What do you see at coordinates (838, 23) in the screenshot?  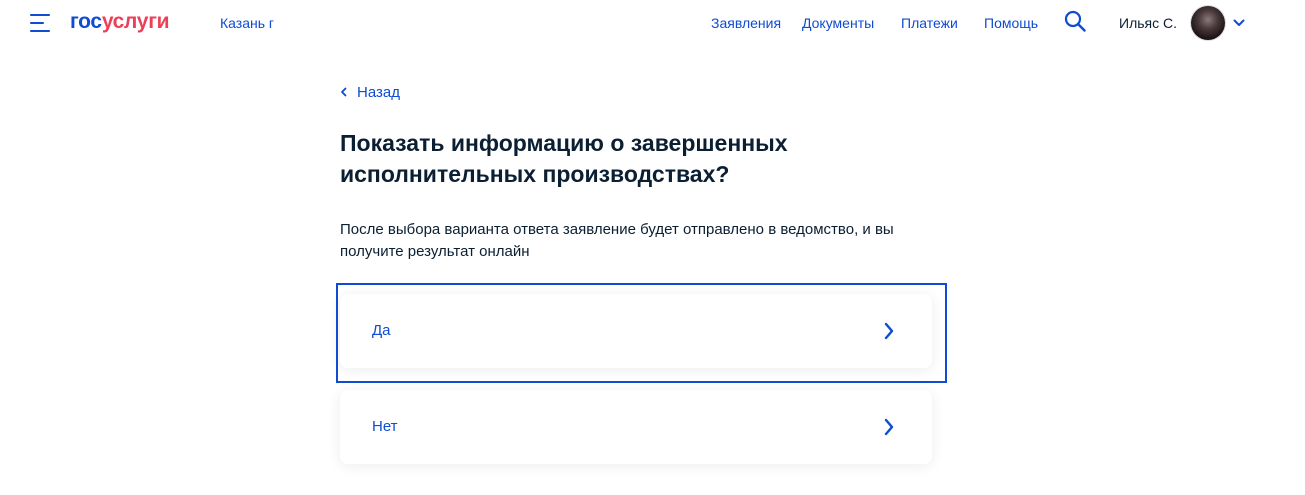 I see `nav-documents: Документы` at bounding box center [838, 23].